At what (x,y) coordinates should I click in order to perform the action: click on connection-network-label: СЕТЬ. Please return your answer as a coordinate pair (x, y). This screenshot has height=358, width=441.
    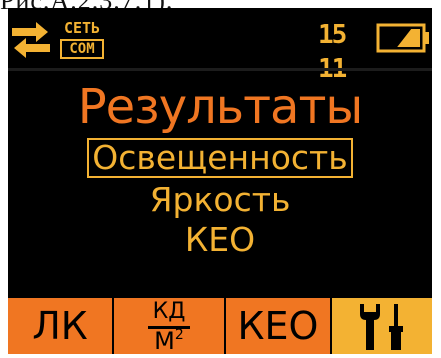
    Looking at the image, I should click on (82, 28).